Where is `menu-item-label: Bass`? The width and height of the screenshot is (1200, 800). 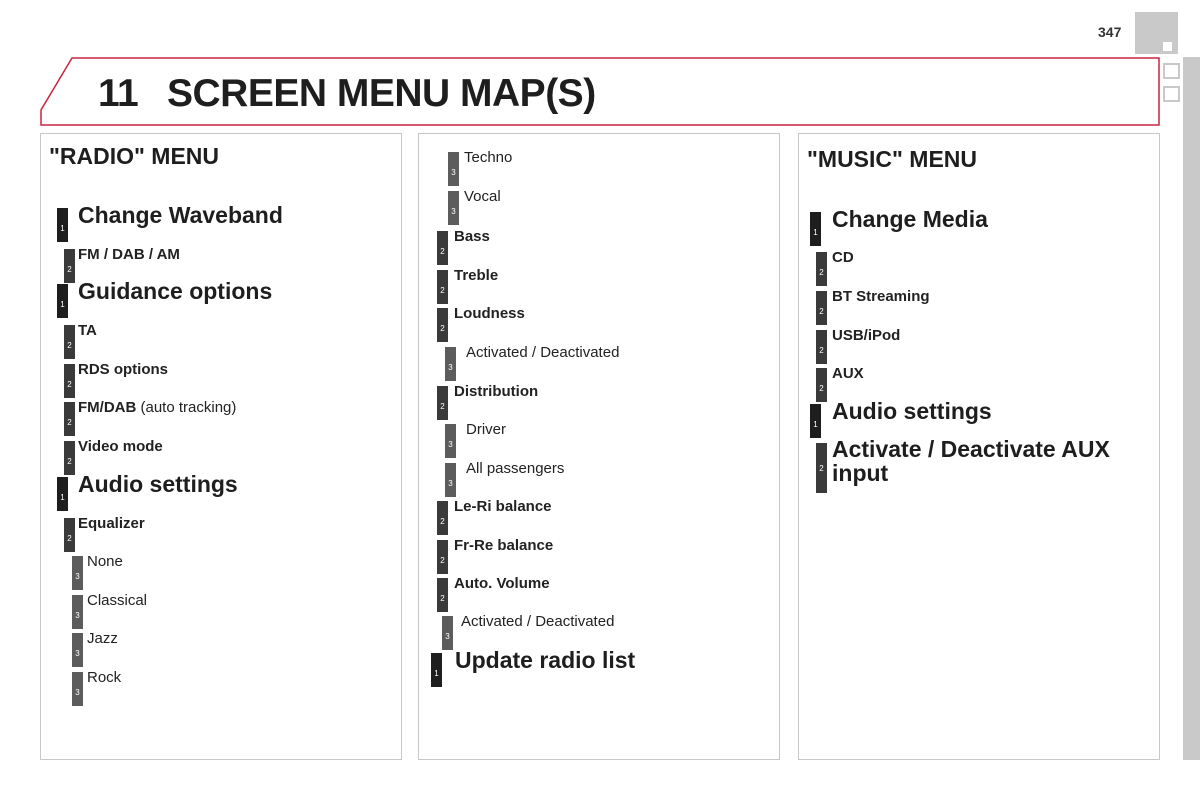
menu-item-label: Bass is located at coordinates (472, 236).